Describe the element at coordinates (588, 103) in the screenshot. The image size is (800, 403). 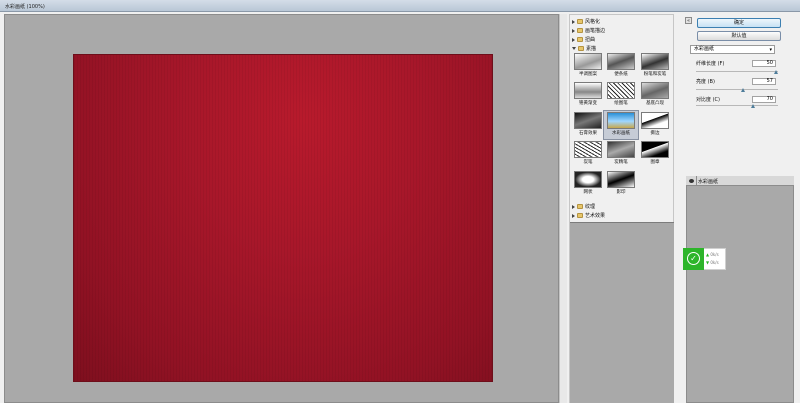
I see `filter-label: 铬黄渐变` at that location.